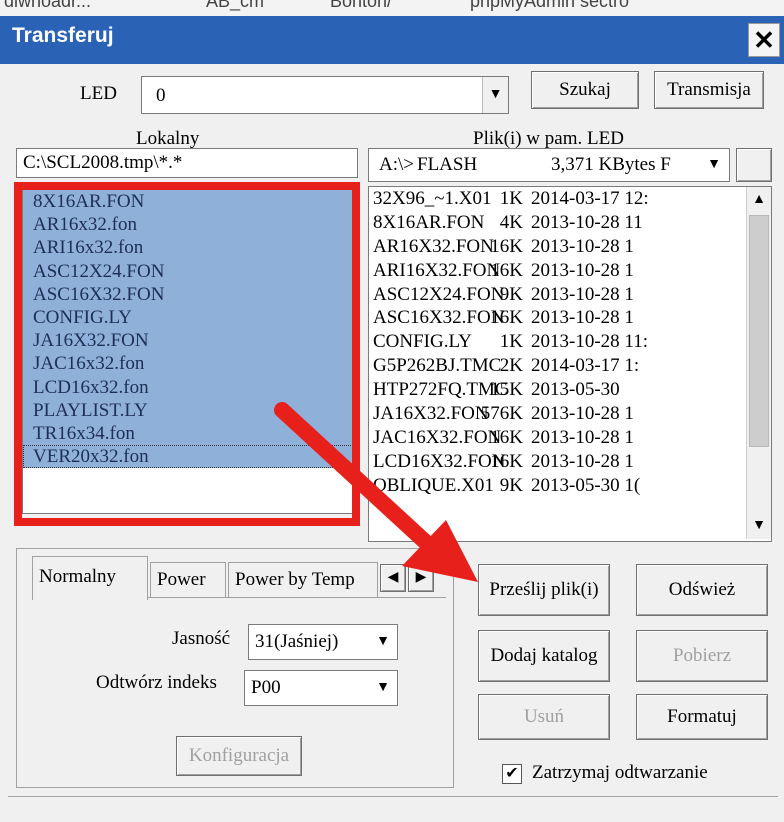 This screenshot has width=784, height=822. I want to click on table-row: ASC12X24.FON 9K 2013-10-28 1, so click(570, 295).